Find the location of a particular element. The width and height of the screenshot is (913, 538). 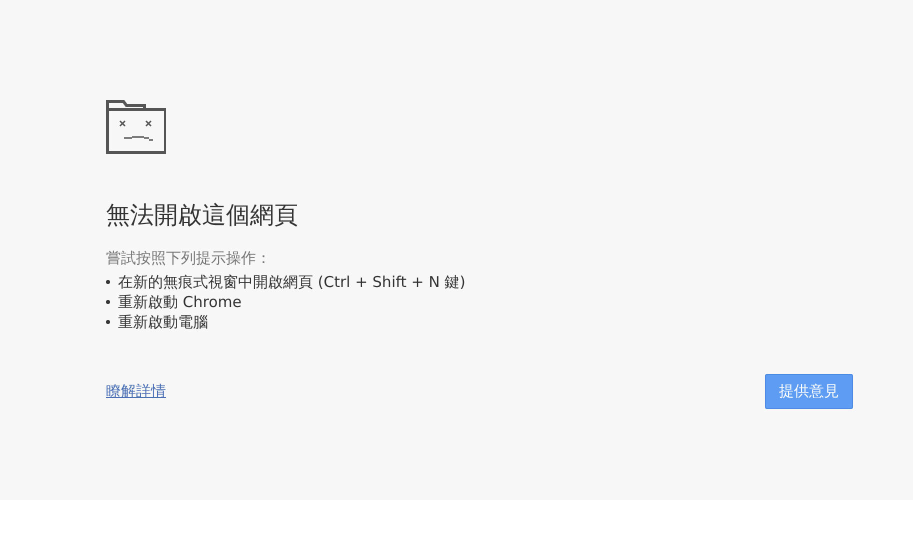

sad-page-icon is located at coordinates (136, 127).